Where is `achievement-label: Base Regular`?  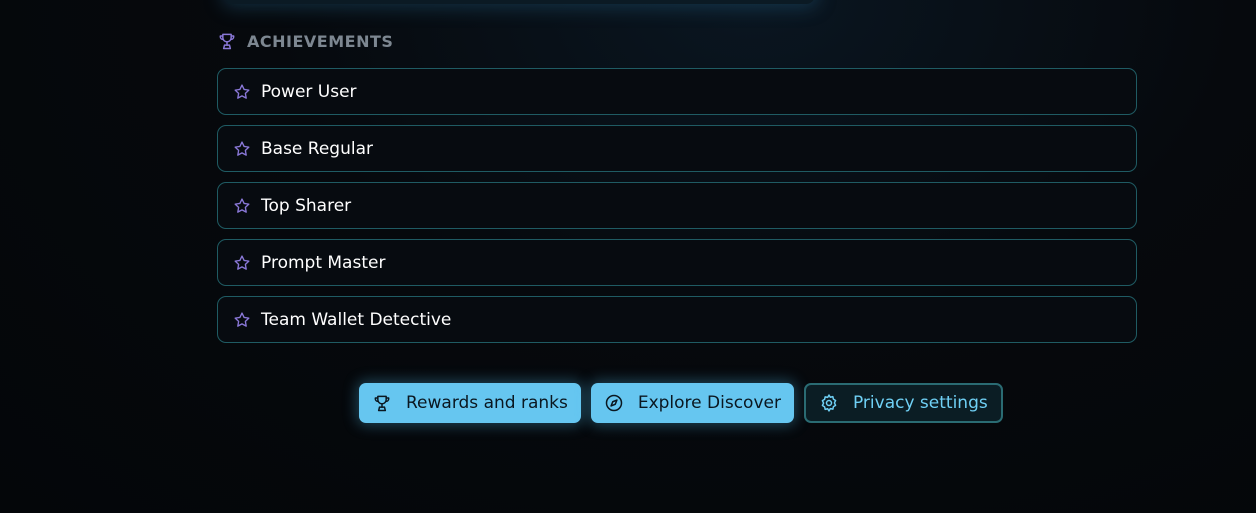
achievement-label: Base Regular is located at coordinates (317, 148).